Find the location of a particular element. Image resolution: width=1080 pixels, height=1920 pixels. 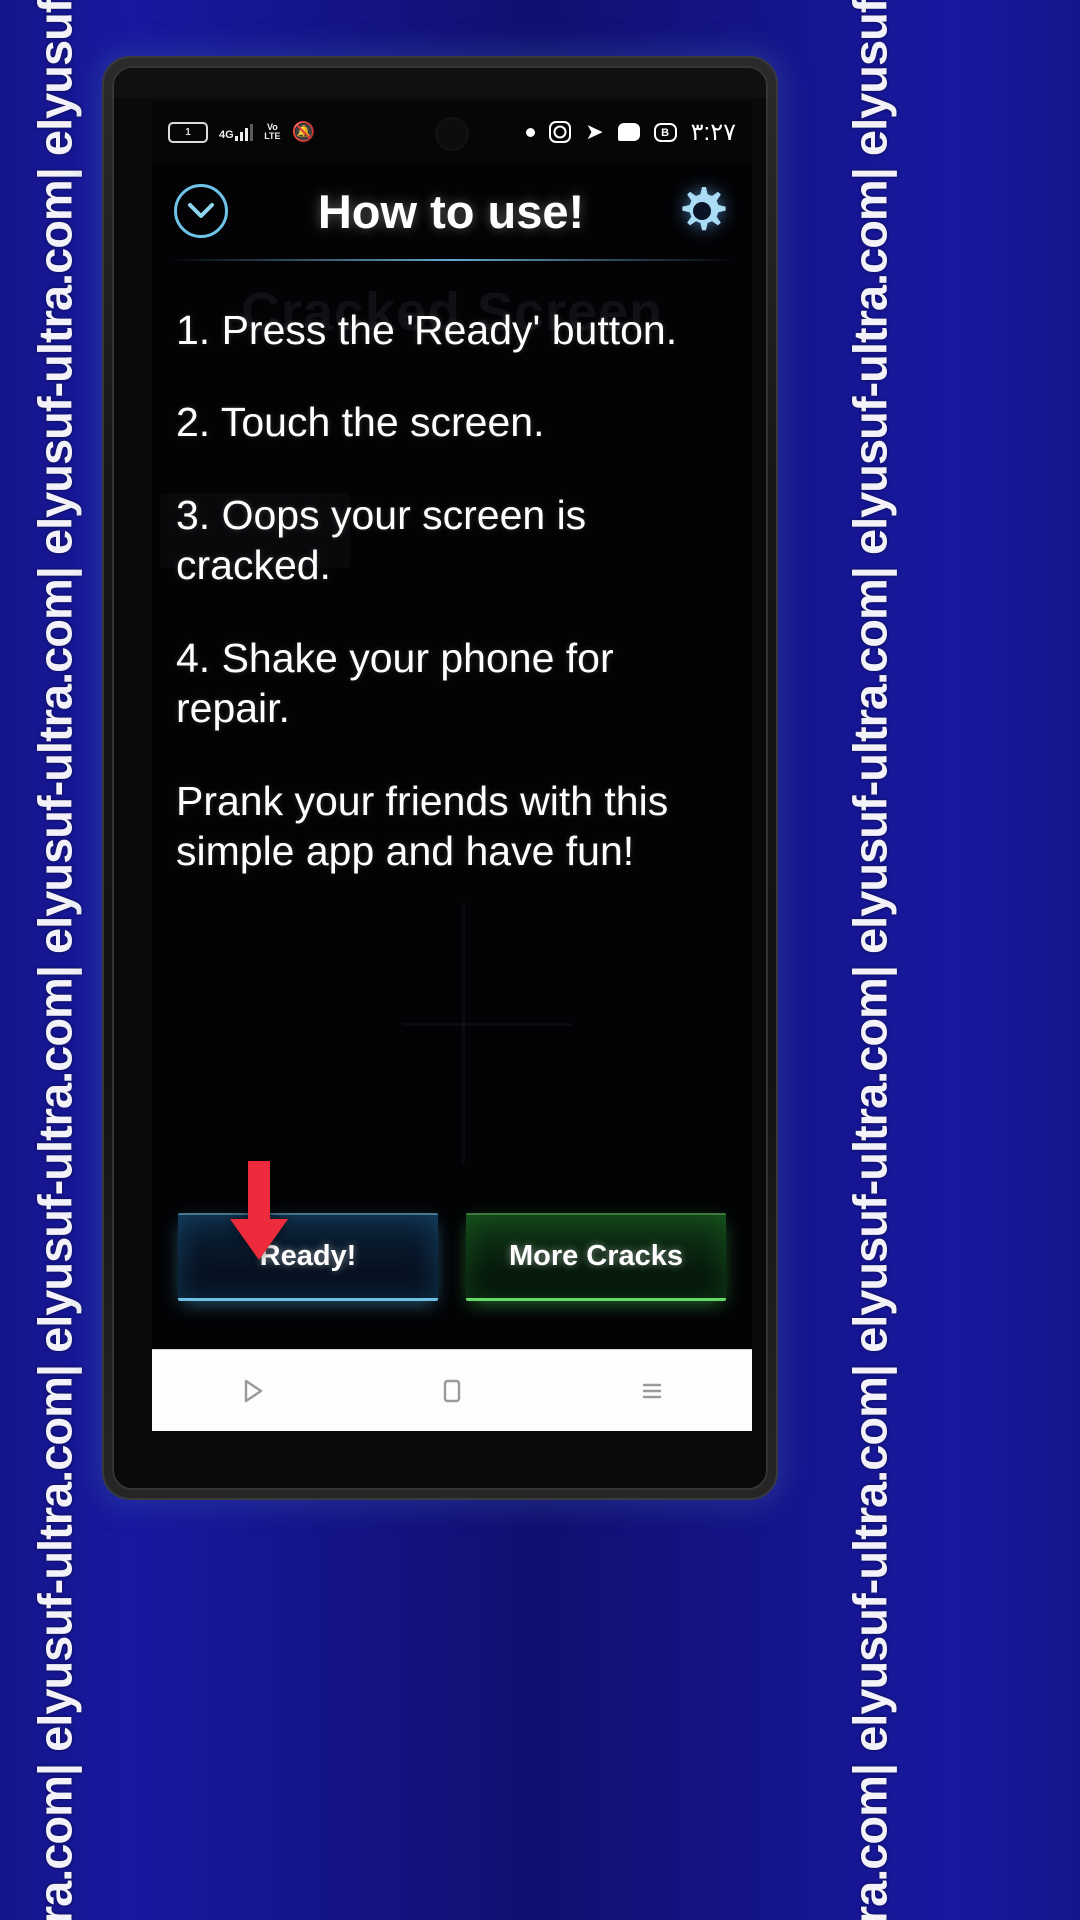

instruction-step: 1. Press the 'Ready' button. is located at coordinates (427, 330).